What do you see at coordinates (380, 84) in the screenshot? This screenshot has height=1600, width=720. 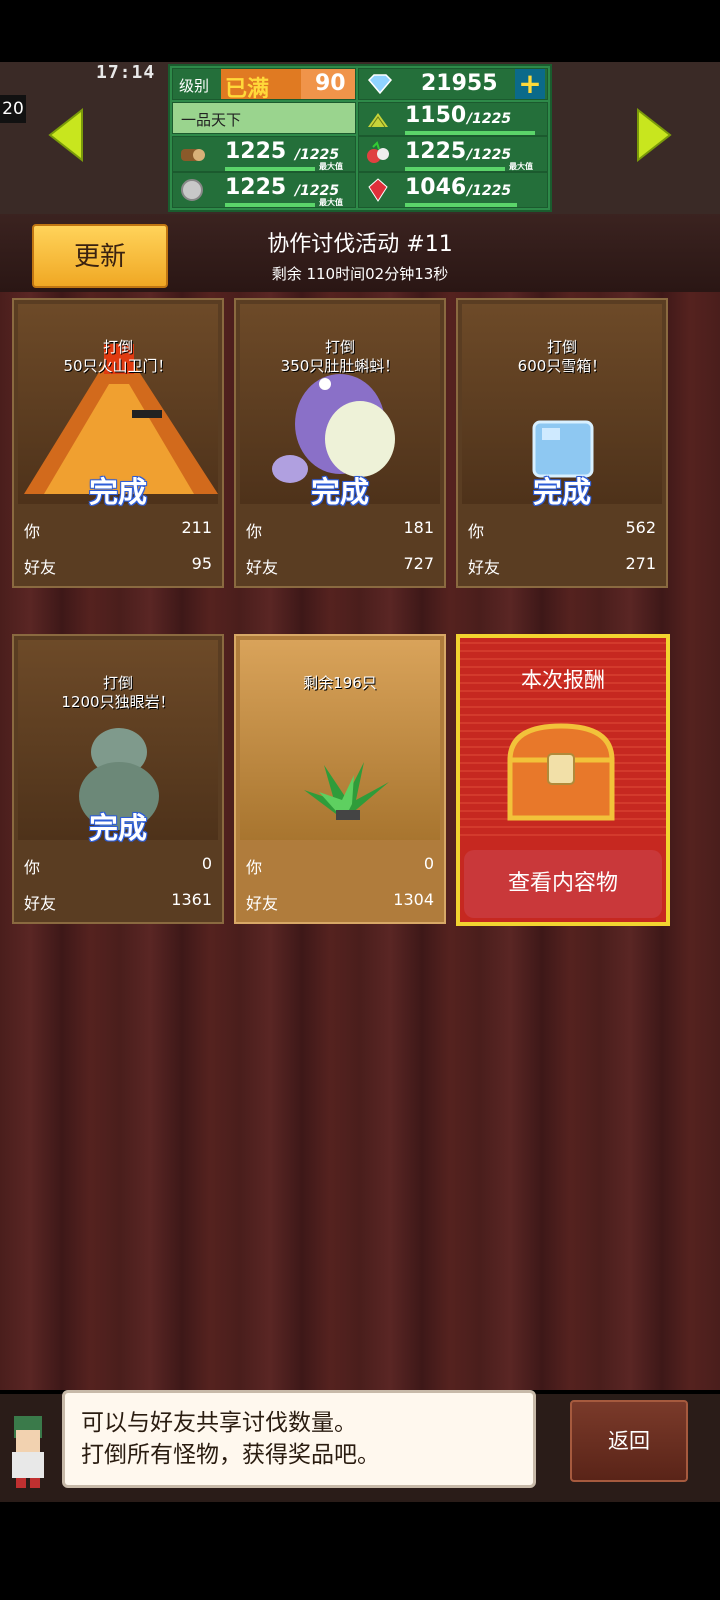 I see `diamond-icon` at bounding box center [380, 84].